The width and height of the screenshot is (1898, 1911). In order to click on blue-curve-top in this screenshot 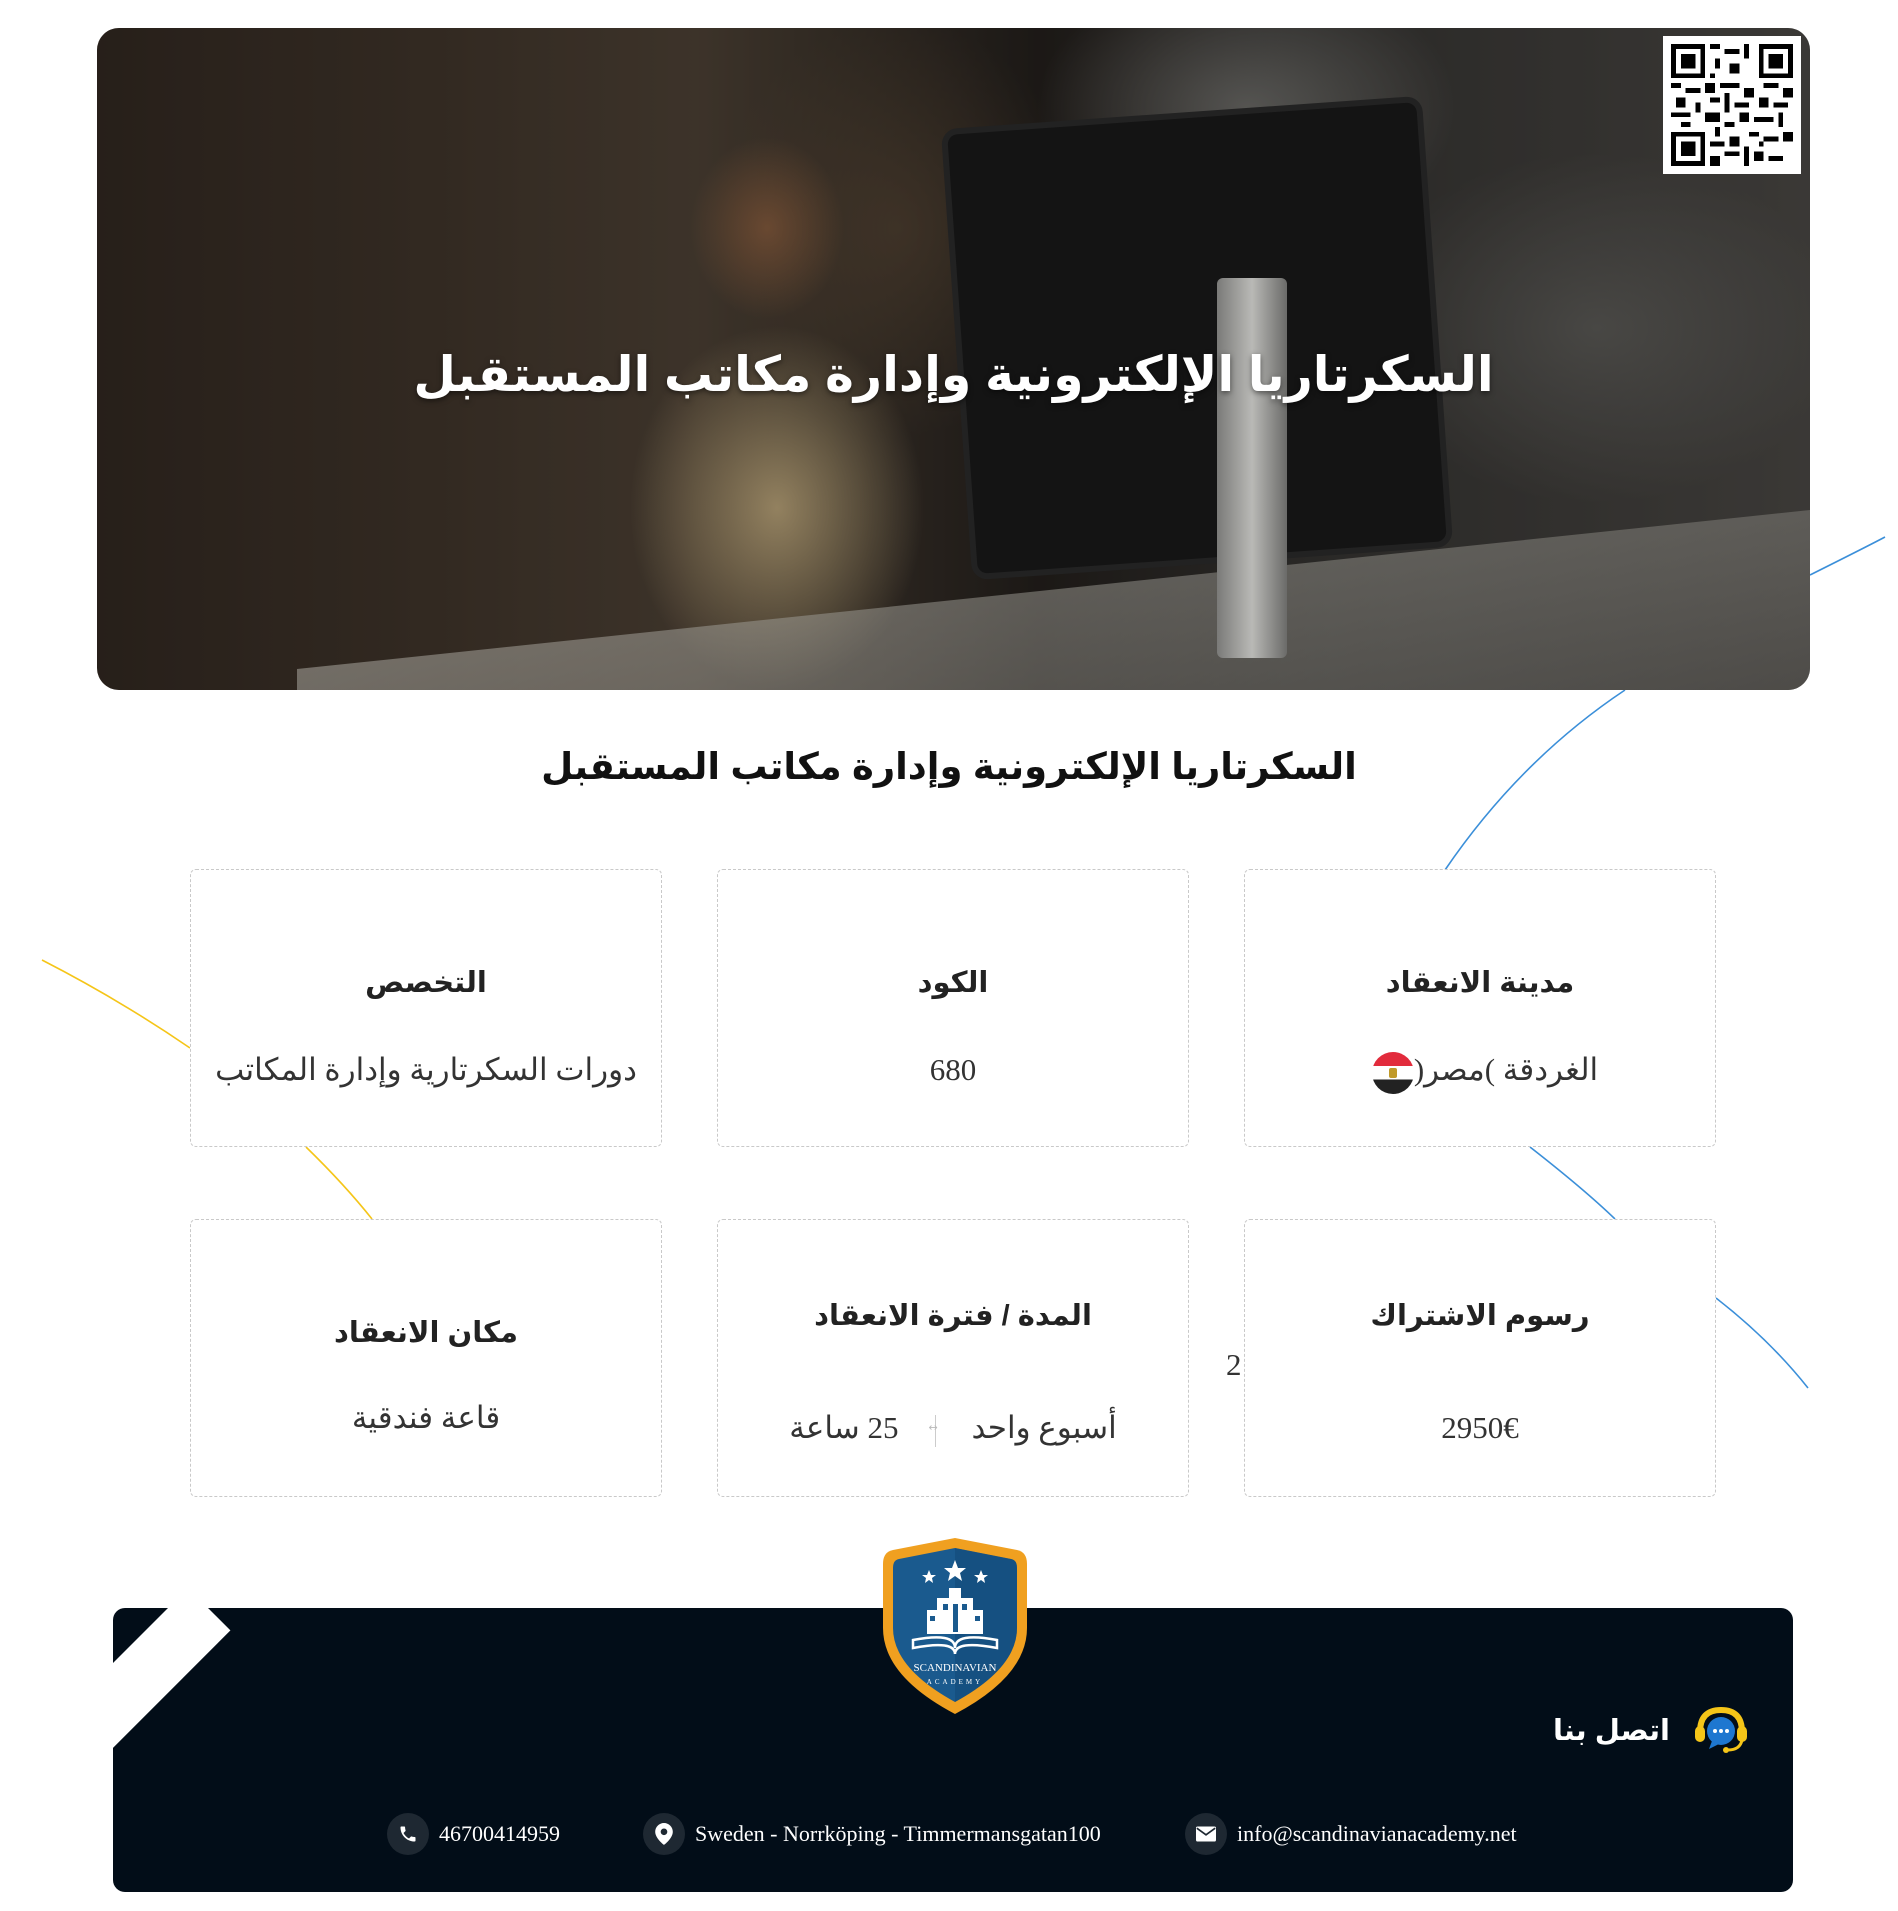, I will do `click(1847, 556)`.